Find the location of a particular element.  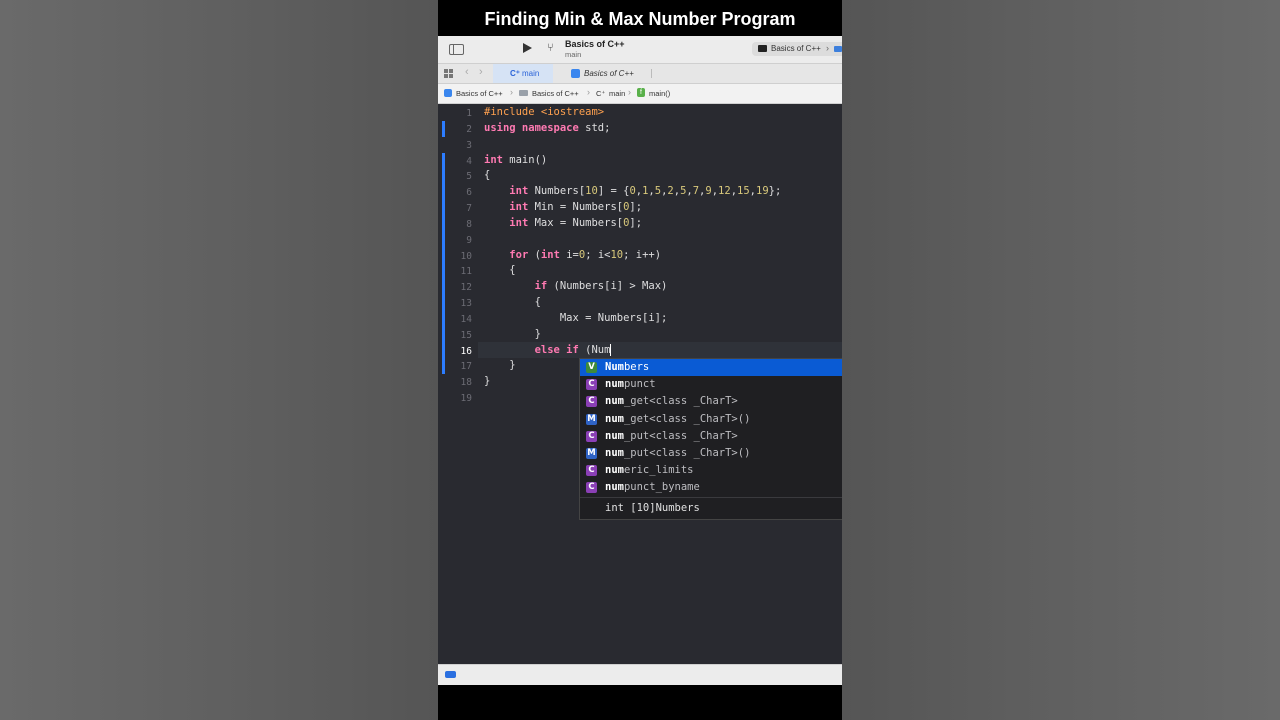

keyword: if is located at coordinates (541, 286).